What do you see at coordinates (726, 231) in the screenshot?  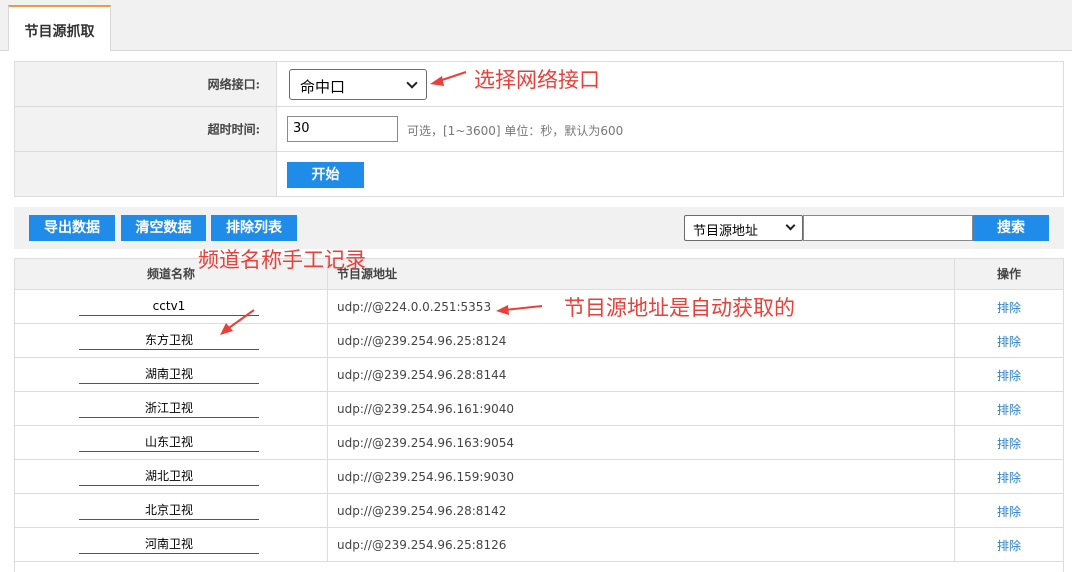 I see `search-field-value: 节目源地址` at bounding box center [726, 231].